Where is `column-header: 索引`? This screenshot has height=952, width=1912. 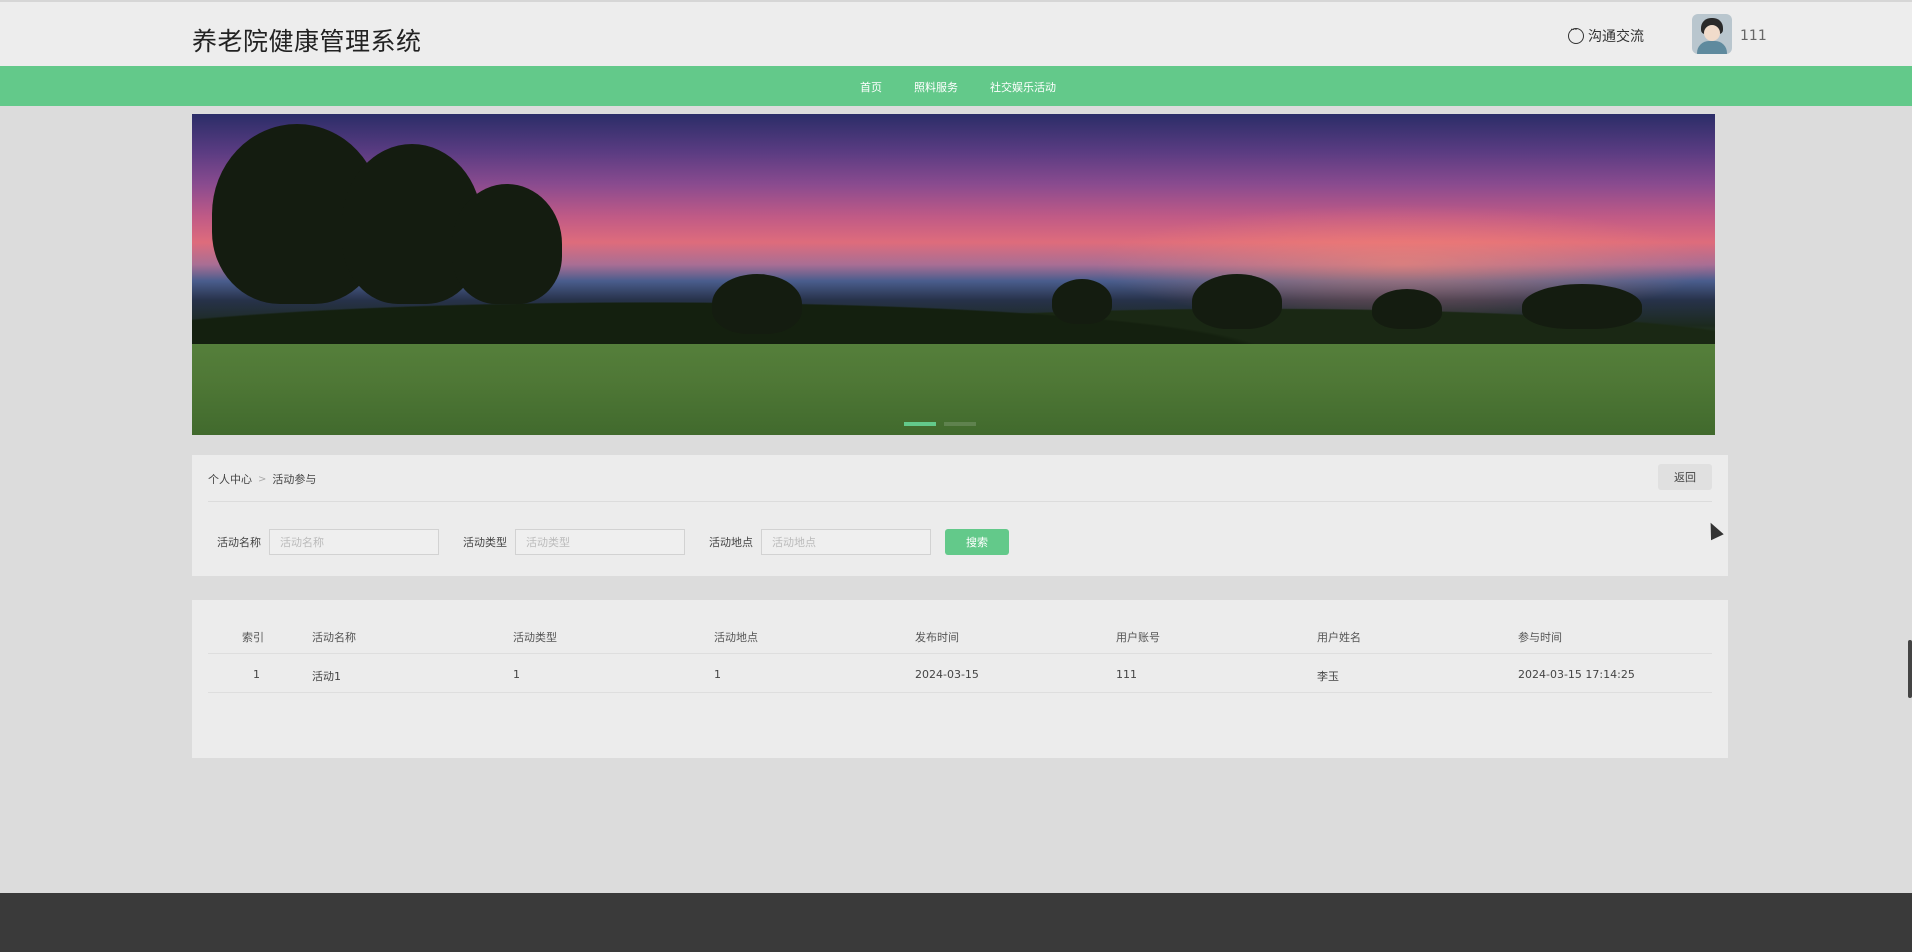
column-header: 索引 is located at coordinates (253, 637).